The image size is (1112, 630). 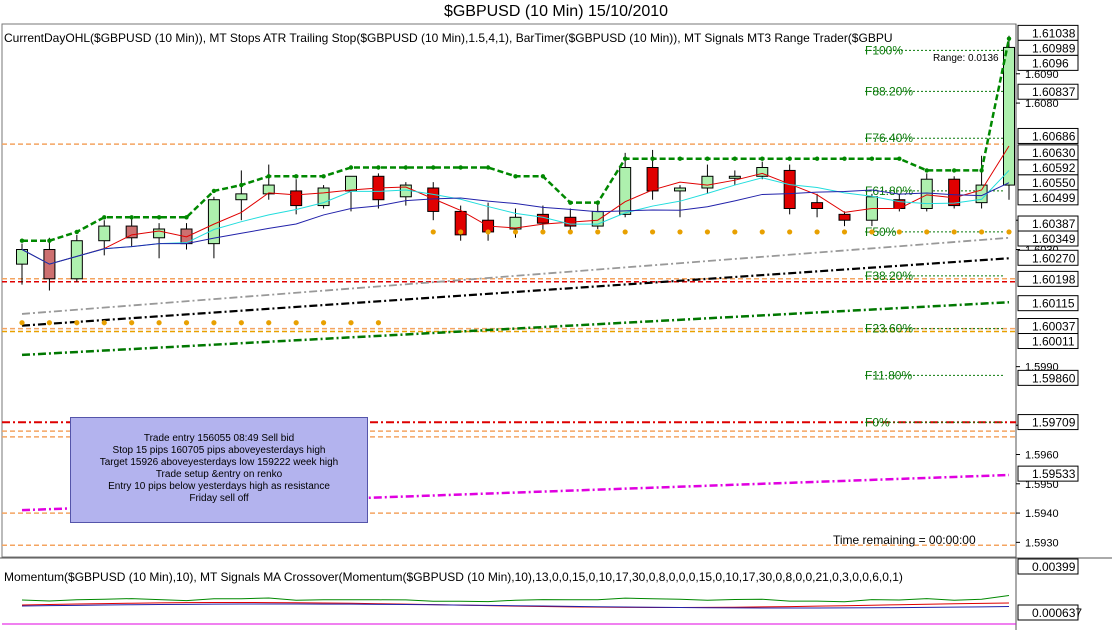 What do you see at coordinates (1057, 613) in the screenshot?
I see `price-box-label: 0.000637` at bounding box center [1057, 613].